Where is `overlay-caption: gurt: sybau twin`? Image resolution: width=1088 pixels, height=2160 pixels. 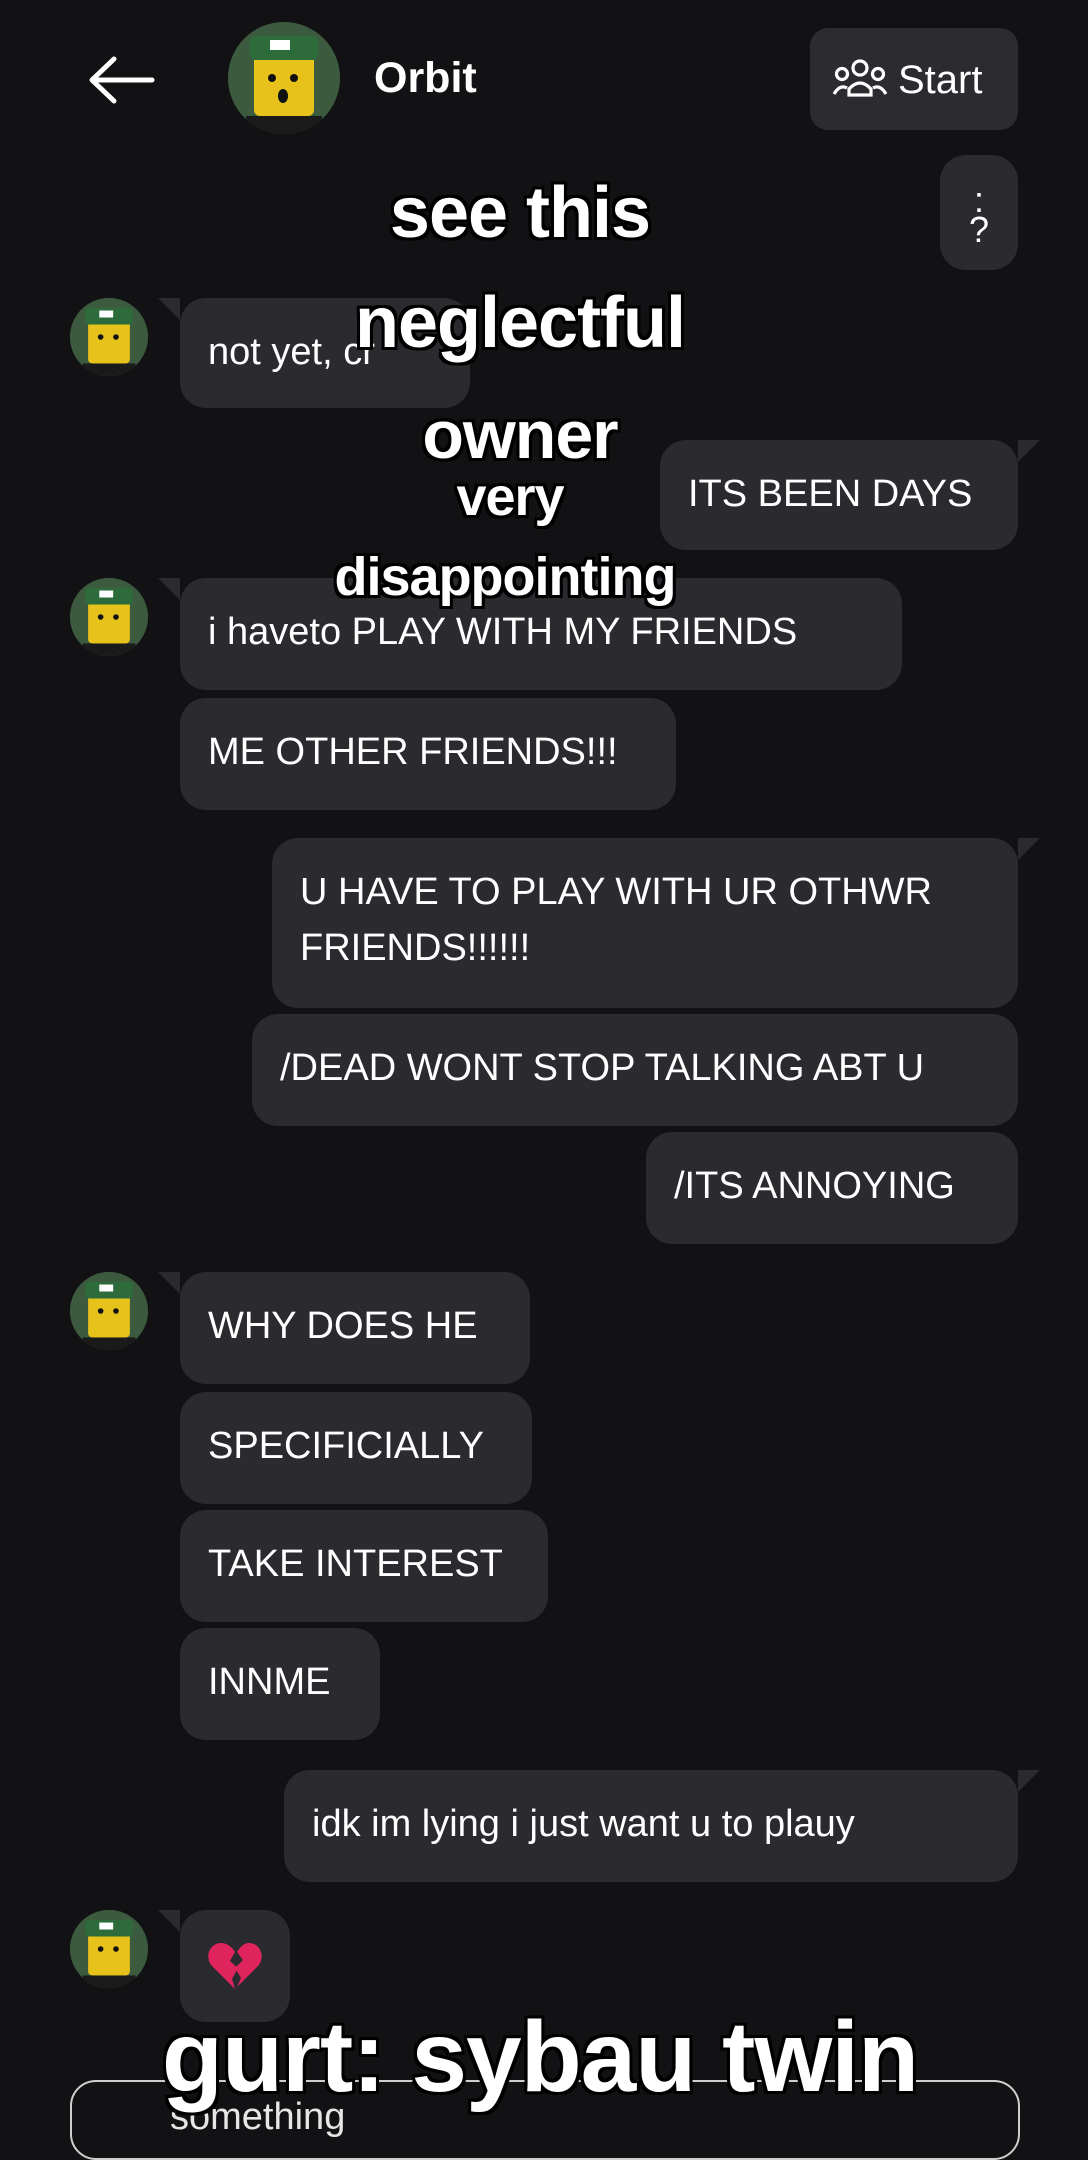 overlay-caption: gurt: sybau twin is located at coordinates (540, 2057).